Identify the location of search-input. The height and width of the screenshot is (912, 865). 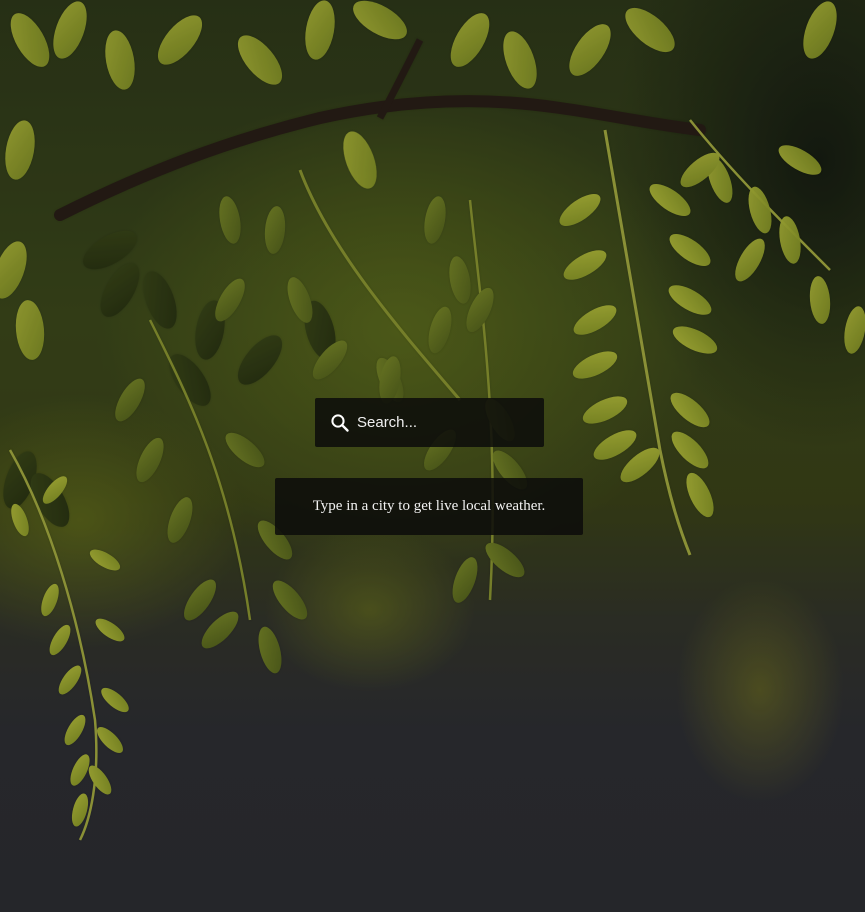
(456, 422).